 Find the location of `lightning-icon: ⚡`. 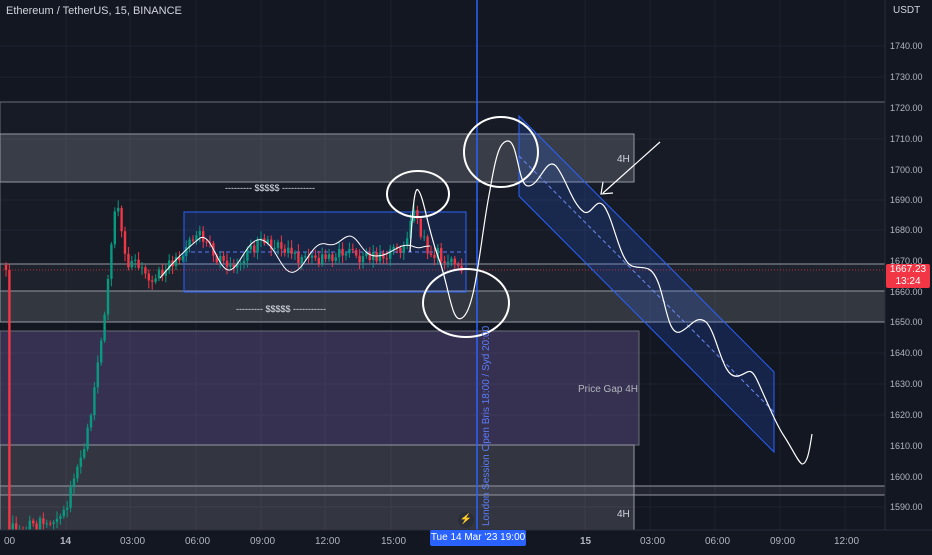

lightning-icon: ⚡ is located at coordinates (466, 520).